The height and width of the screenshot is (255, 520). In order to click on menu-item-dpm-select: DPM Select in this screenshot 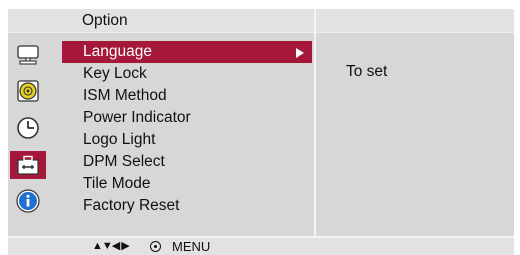, I will do `click(187, 162)`.